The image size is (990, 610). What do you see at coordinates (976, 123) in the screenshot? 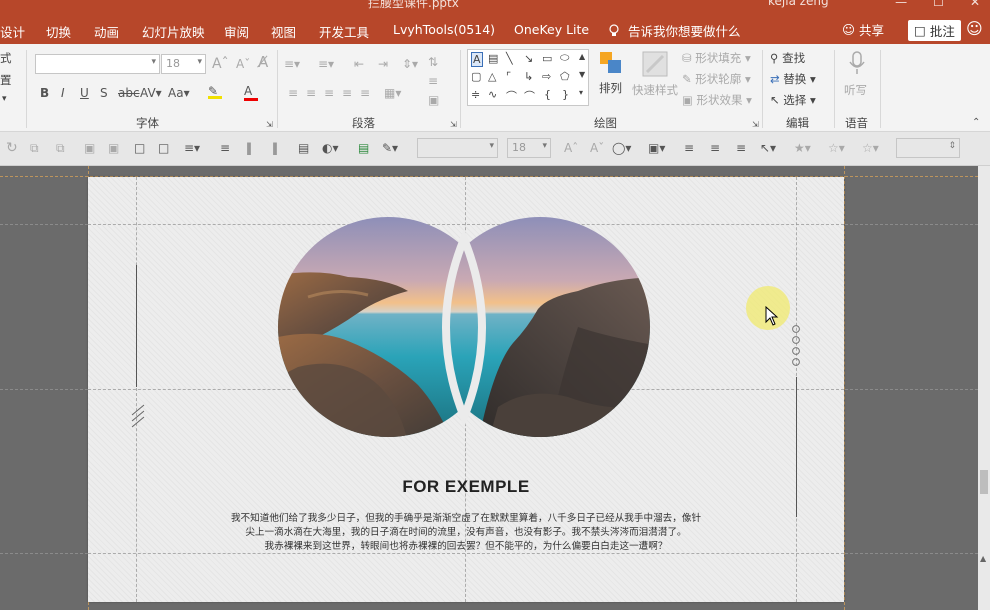
I see `collapse-ribbon-icon: ⌃` at bounding box center [976, 123].